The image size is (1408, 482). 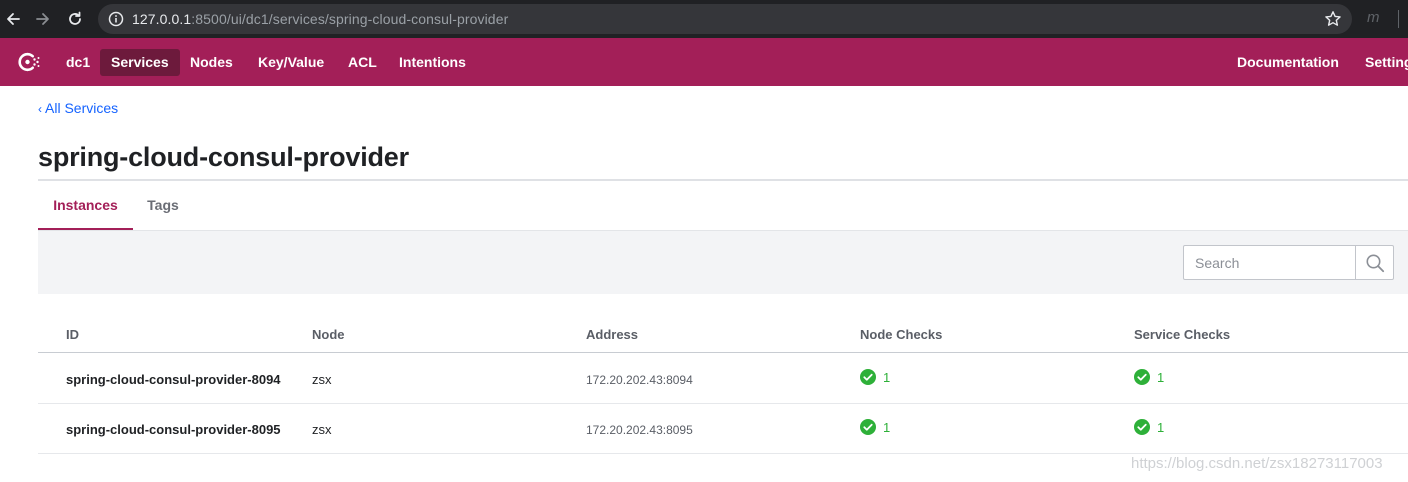 I want to click on nav-settings: Settings, so click(x=1381, y=62).